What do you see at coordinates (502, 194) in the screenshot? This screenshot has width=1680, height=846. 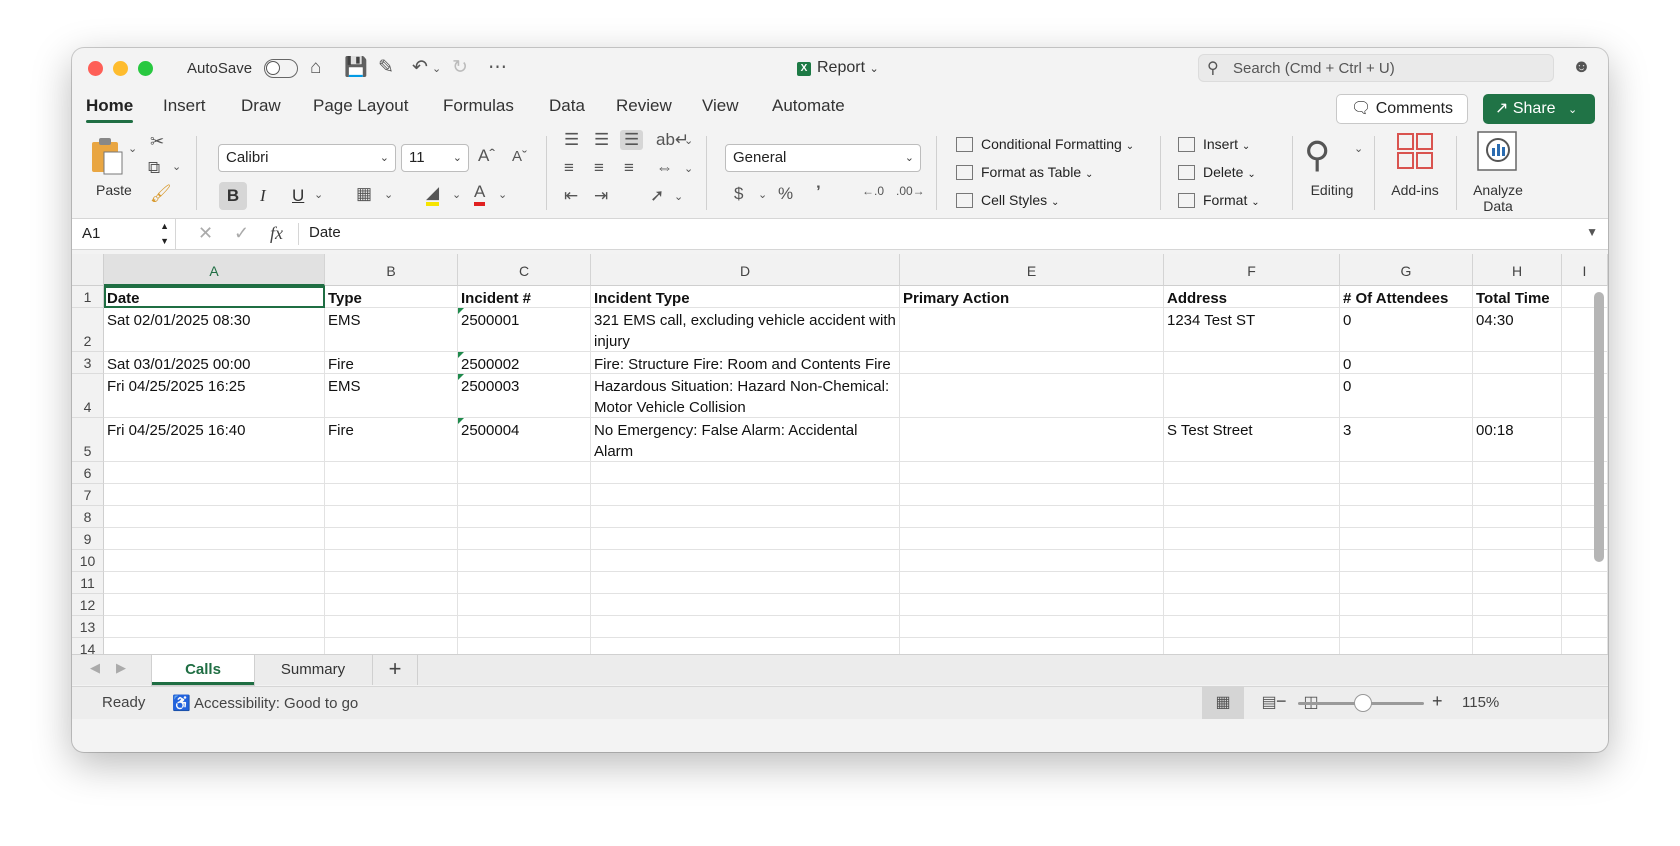 I see `font-color-chevron-icon: ⌄` at bounding box center [502, 194].